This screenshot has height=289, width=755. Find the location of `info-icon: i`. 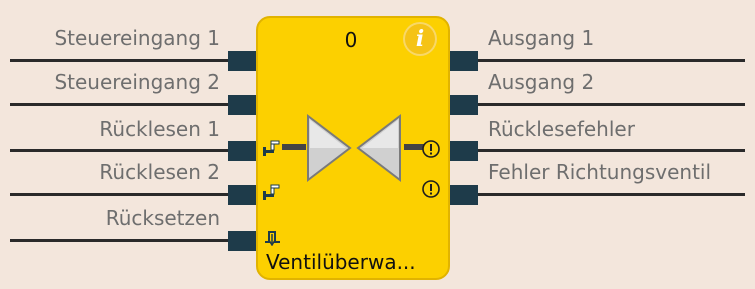

info-icon: i is located at coordinates (420, 39).